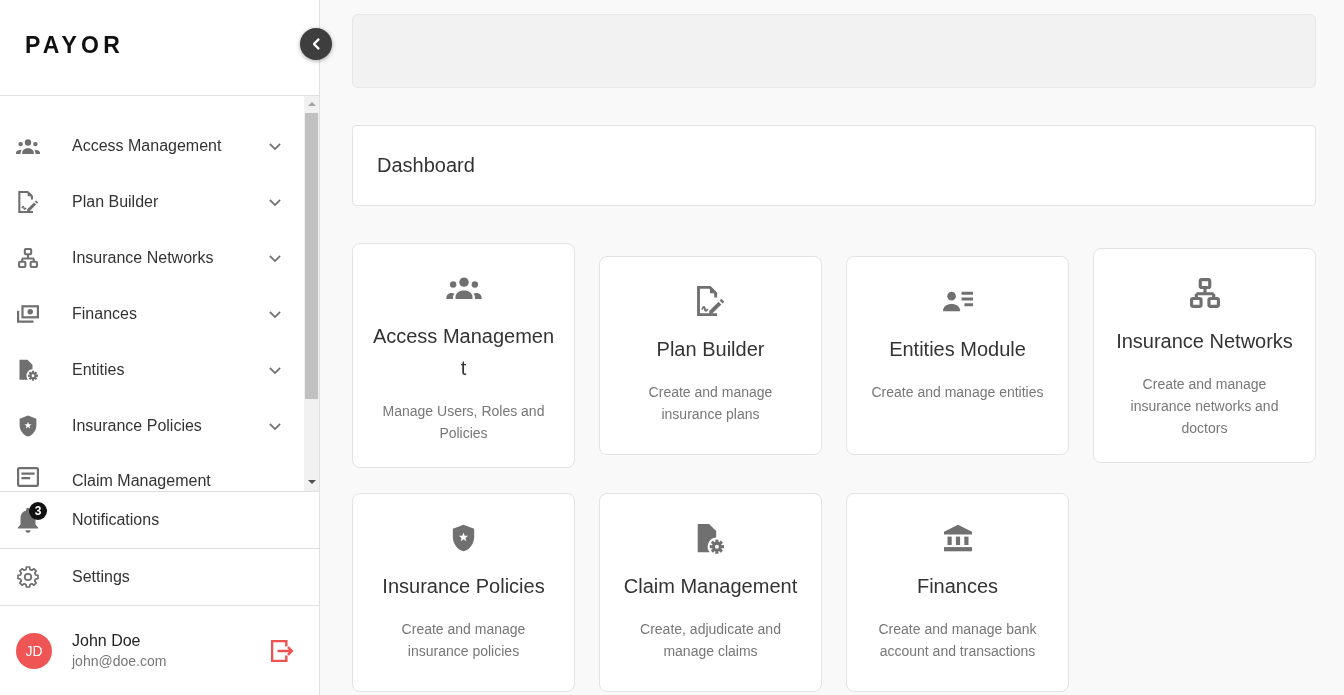 The width and height of the screenshot is (1344, 695). I want to click on nav-item: Access Management, so click(152, 146).